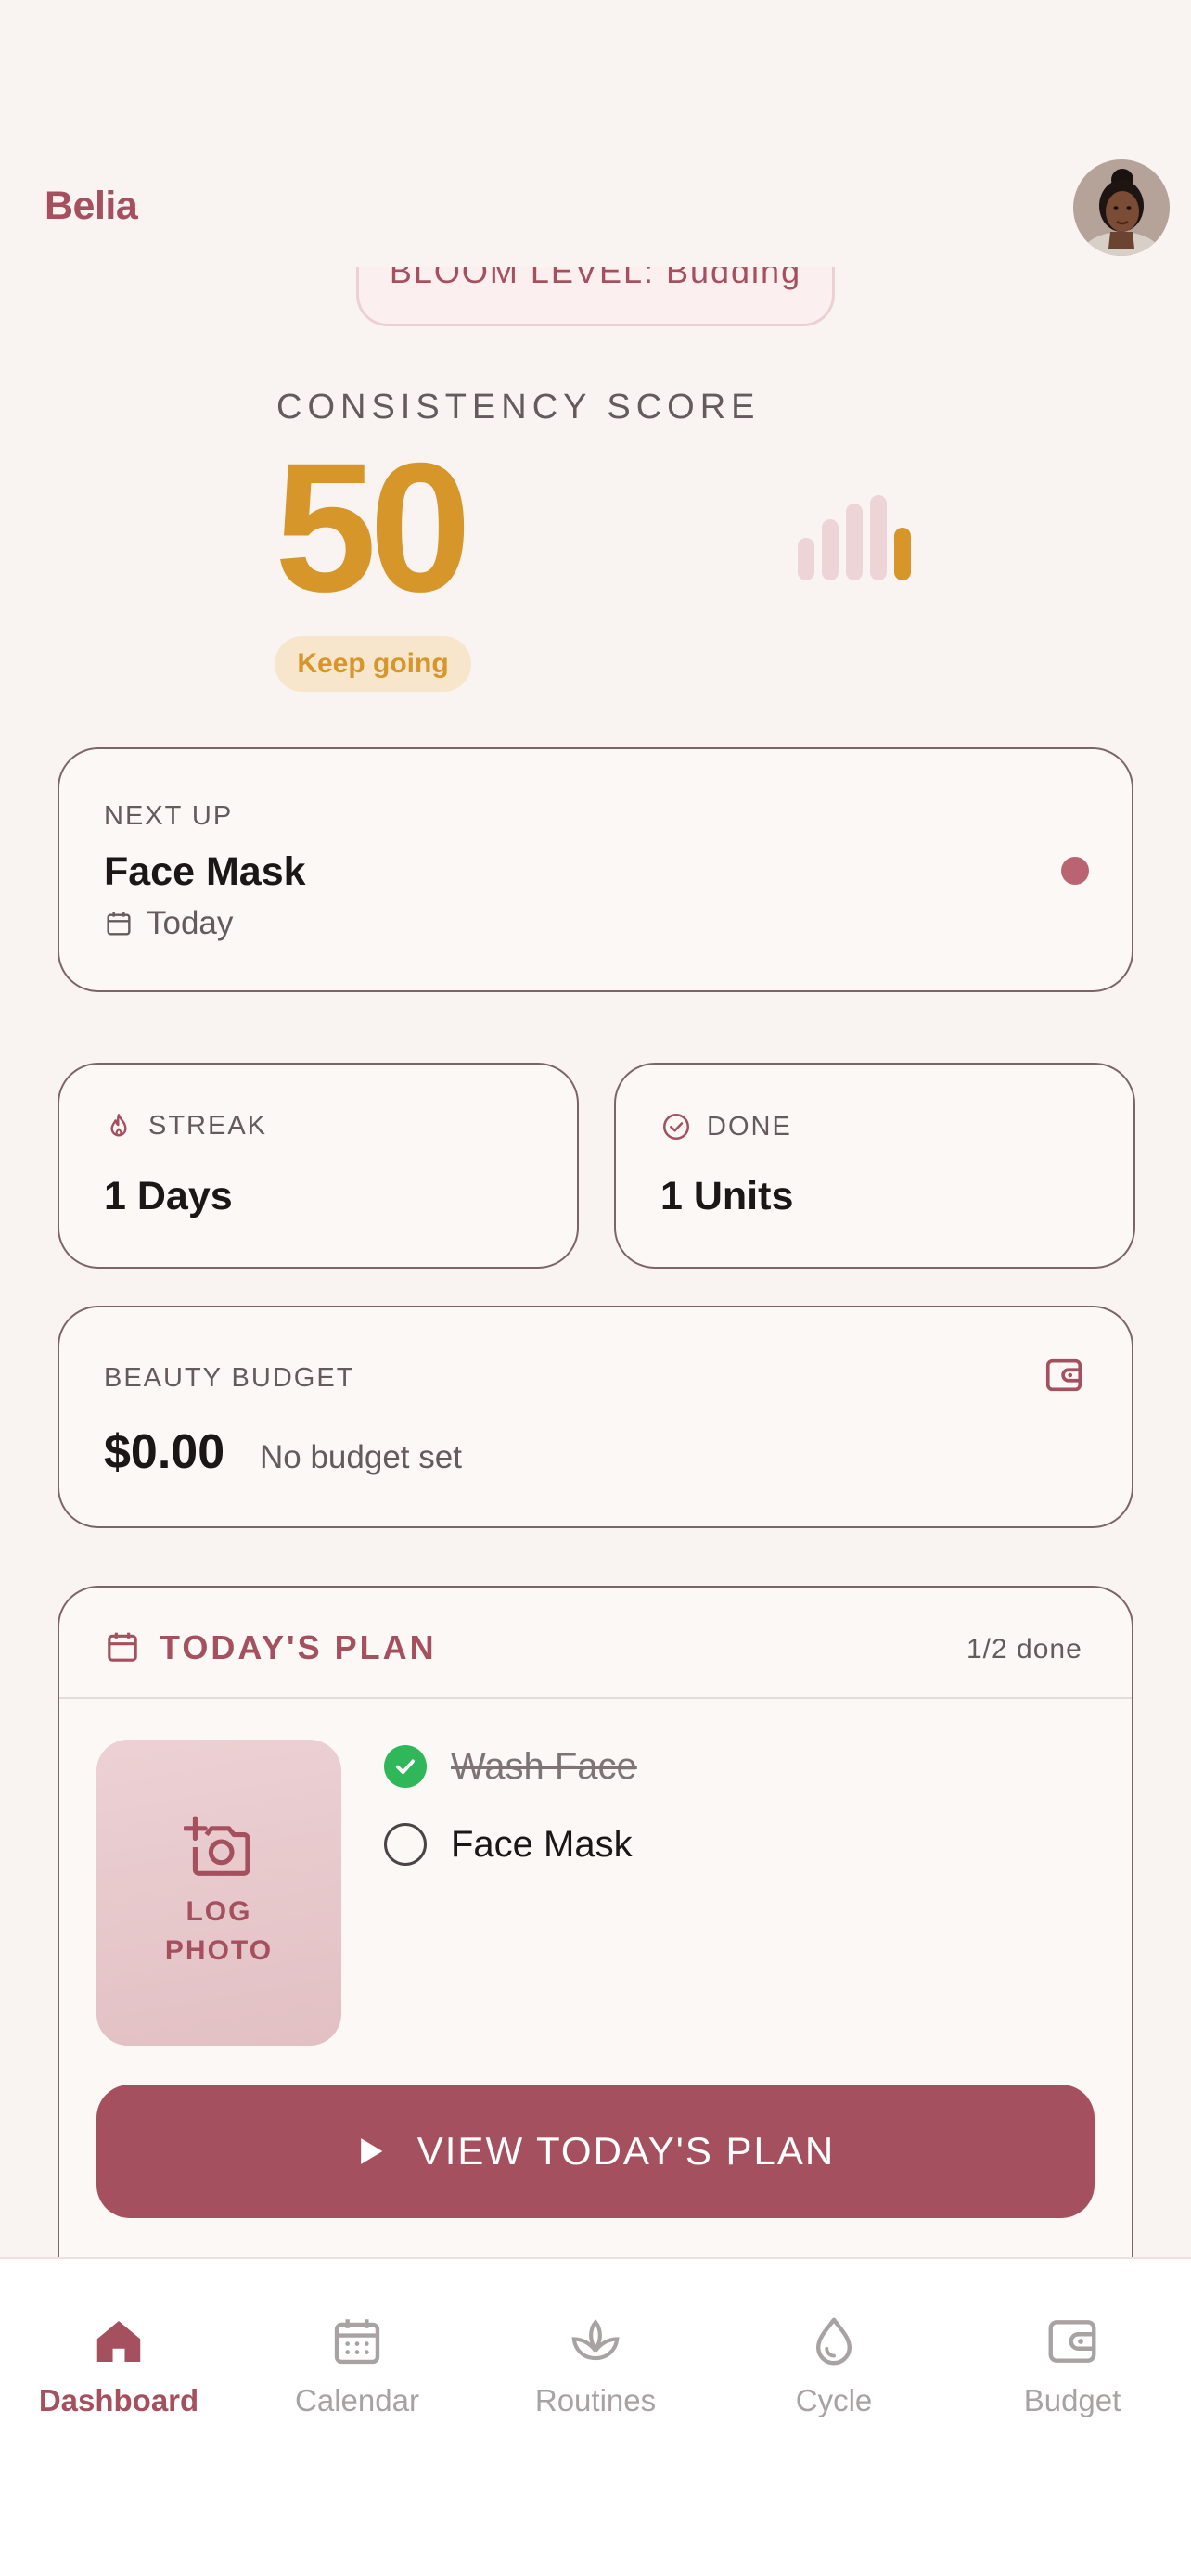 Image resolution: width=1191 pixels, height=2576 pixels. I want to click on checkmark-icon, so click(405, 1767).